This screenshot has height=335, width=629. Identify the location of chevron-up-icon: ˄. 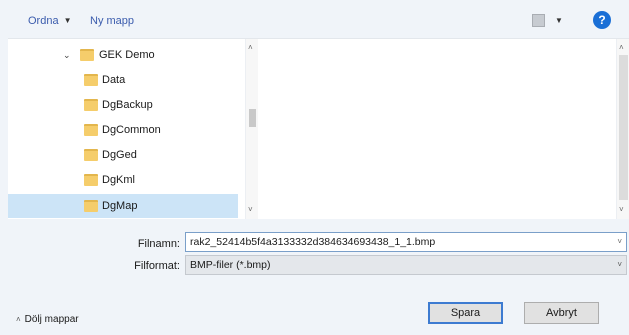
(18, 319).